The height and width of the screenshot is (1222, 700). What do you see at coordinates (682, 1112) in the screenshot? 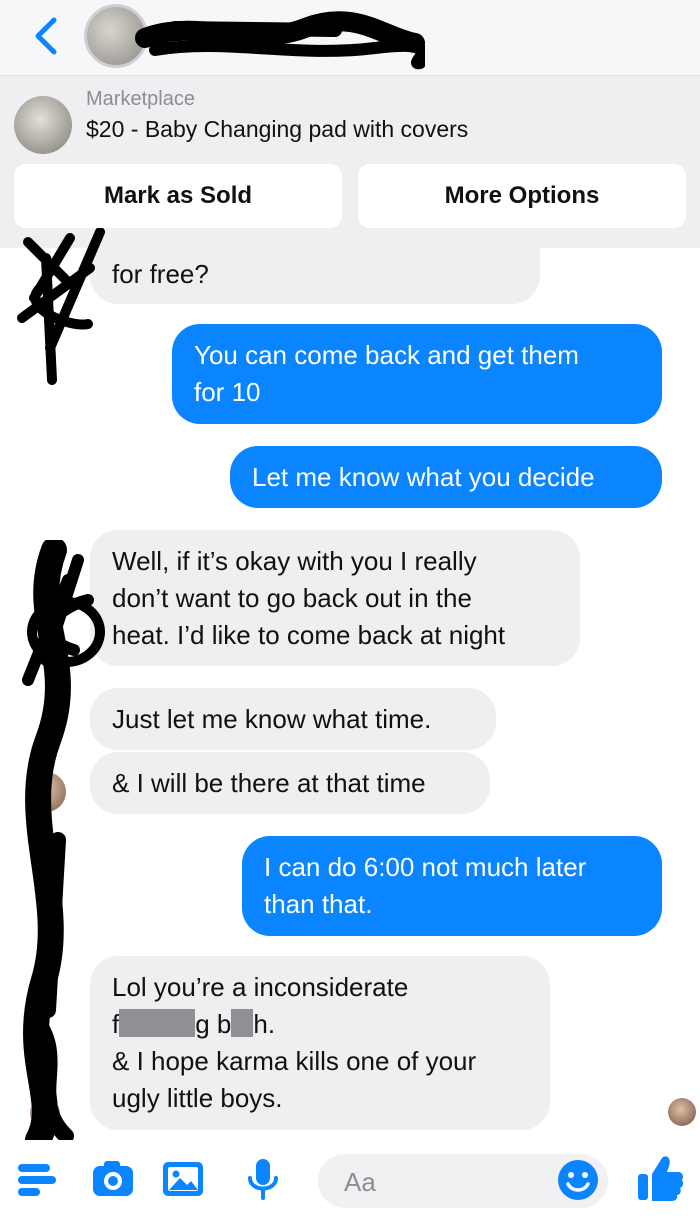
I see `seen-receipt-avatar` at bounding box center [682, 1112].